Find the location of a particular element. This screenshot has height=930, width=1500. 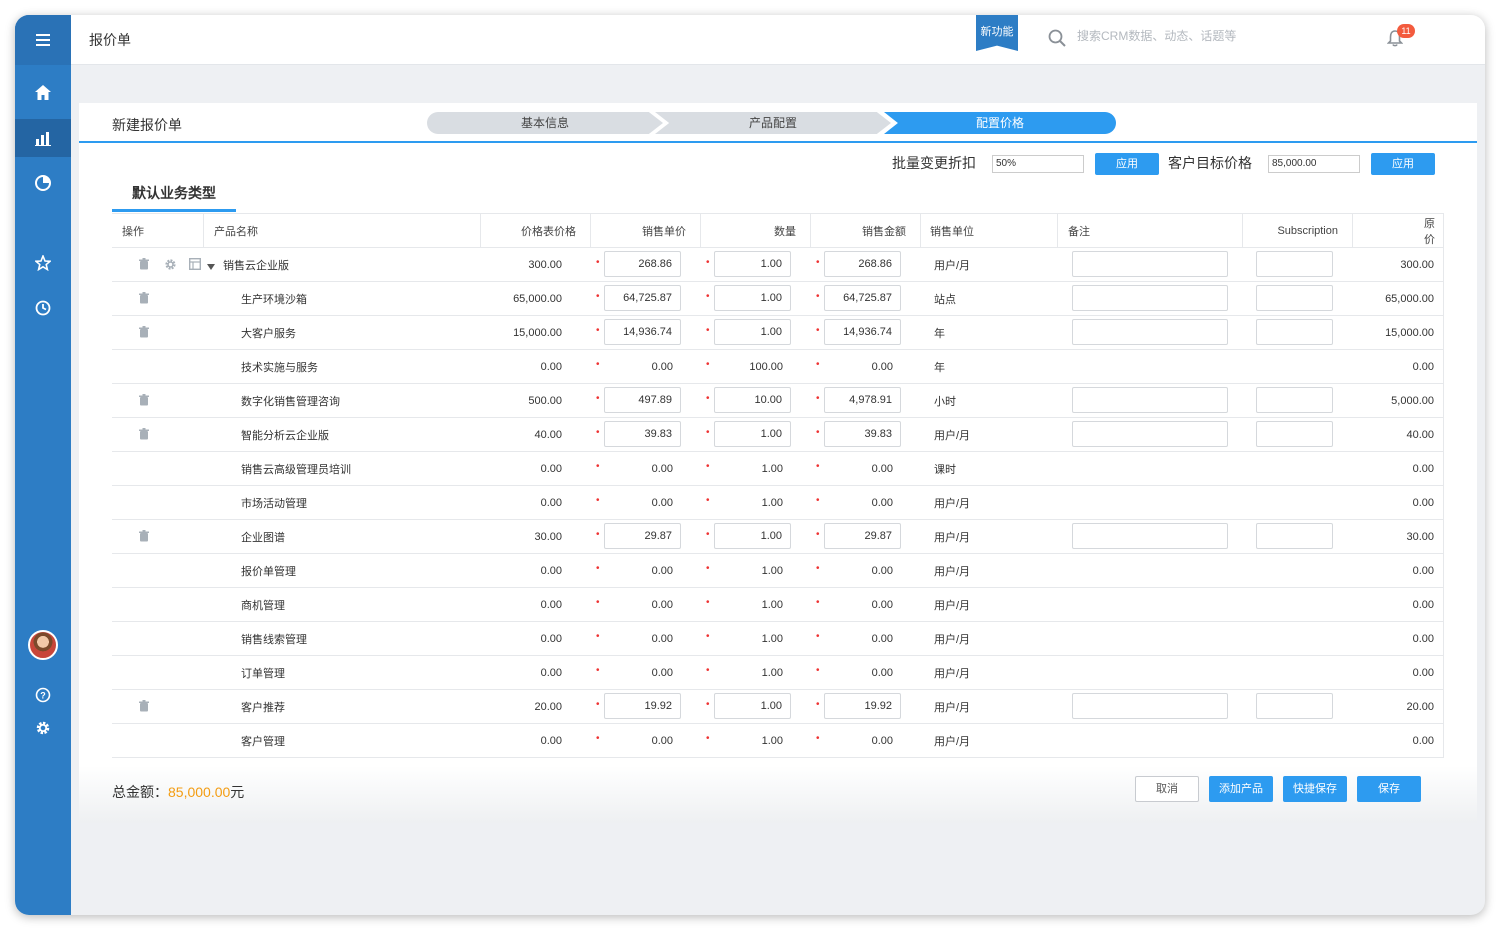

unit-price-input: 14,936.74 is located at coordinates (642, 332).